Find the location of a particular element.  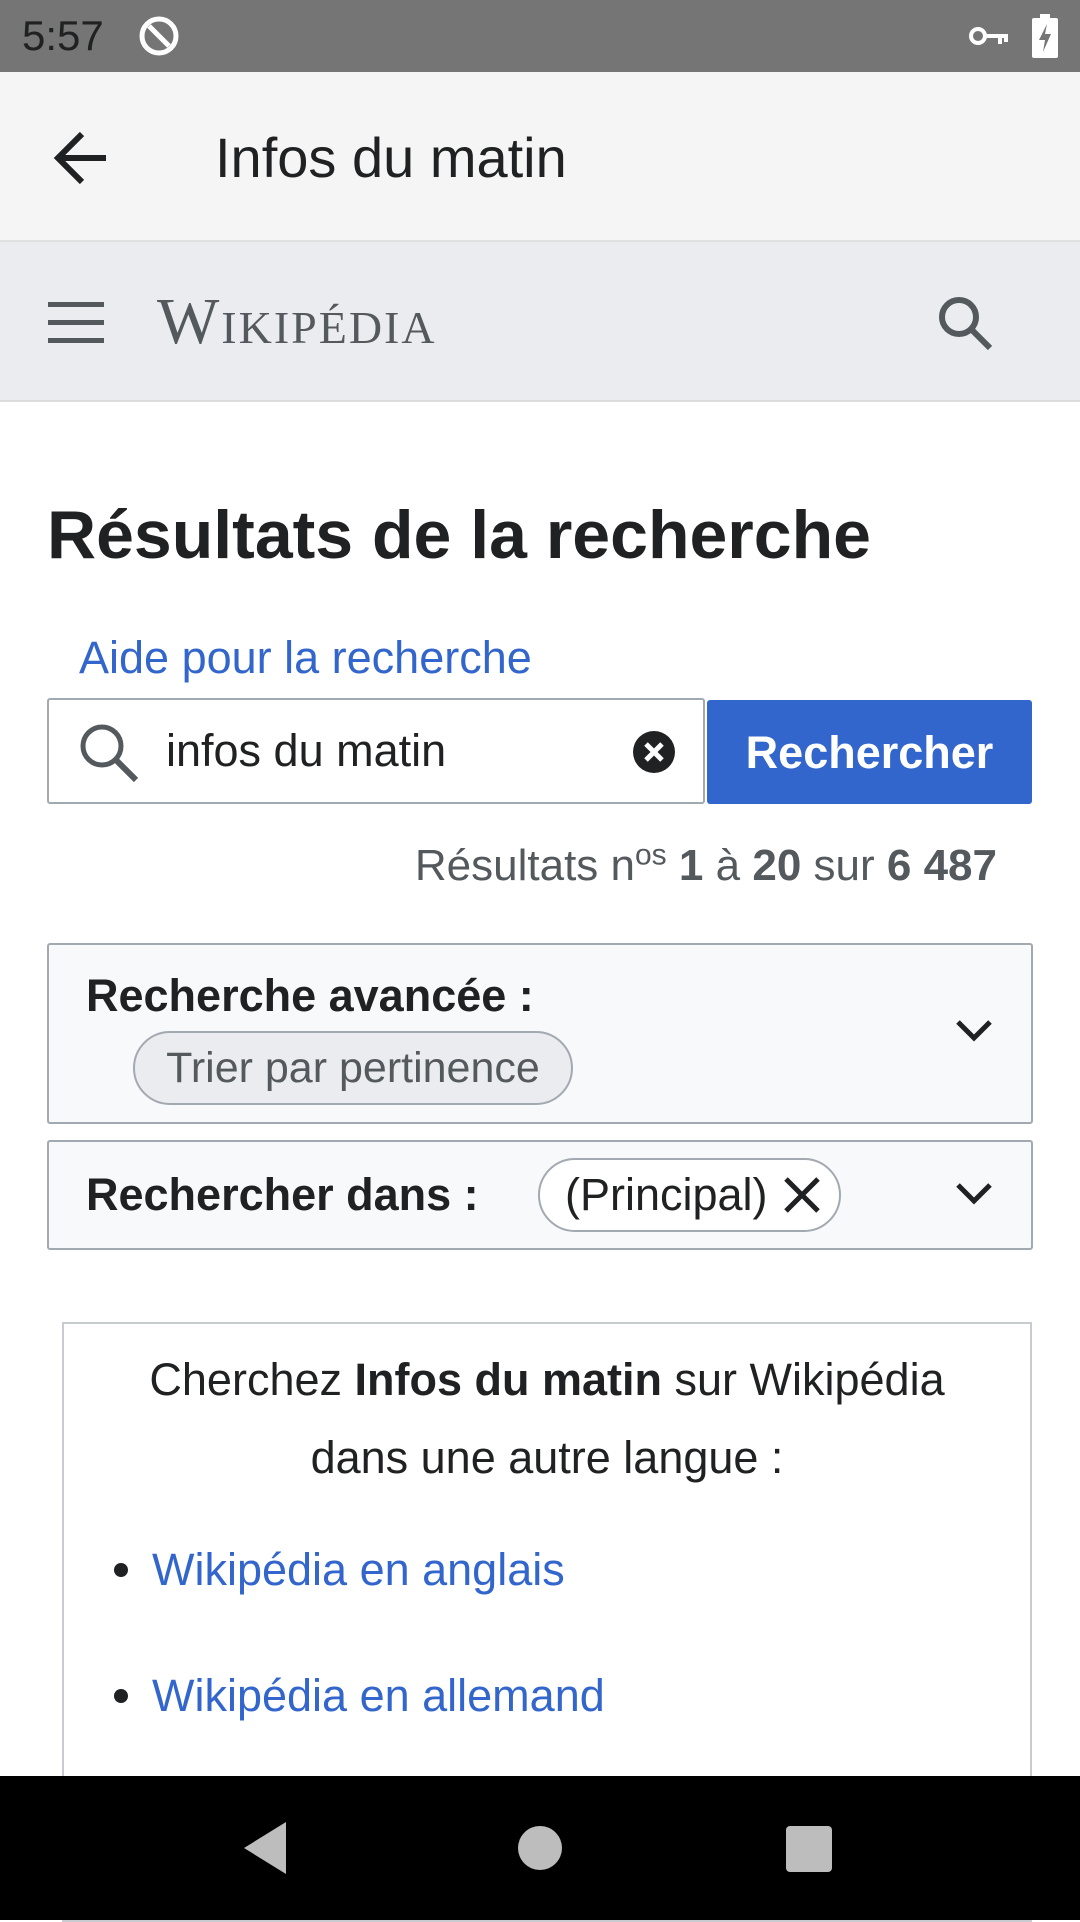

close-icon is located at coordinates (802, 1195).